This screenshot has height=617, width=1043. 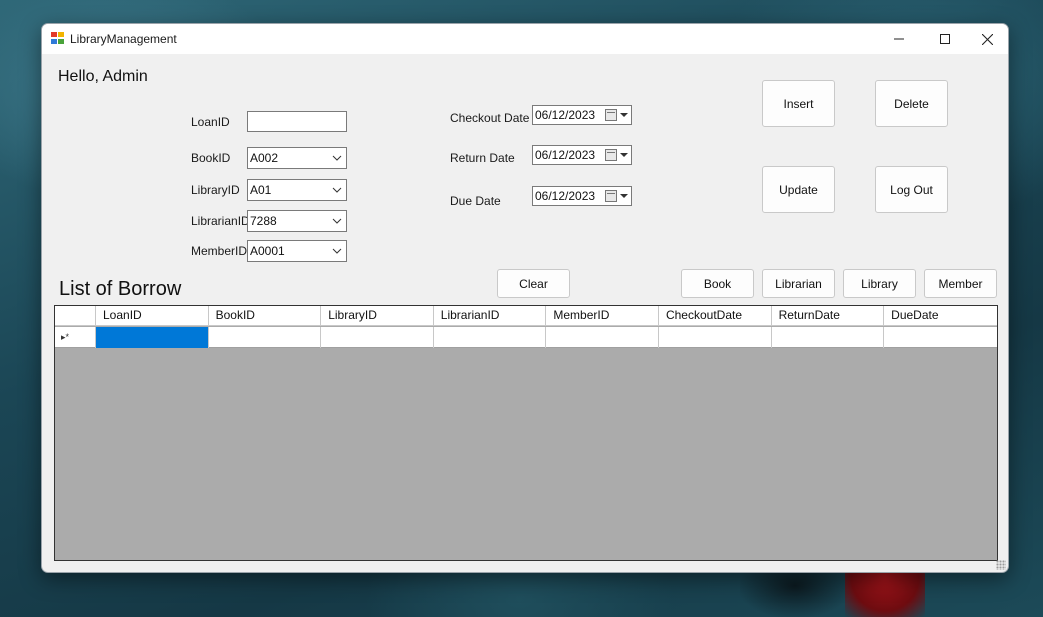 I want to click on checkout-date-value: 06/12/2023, so click(x=565, y=115).